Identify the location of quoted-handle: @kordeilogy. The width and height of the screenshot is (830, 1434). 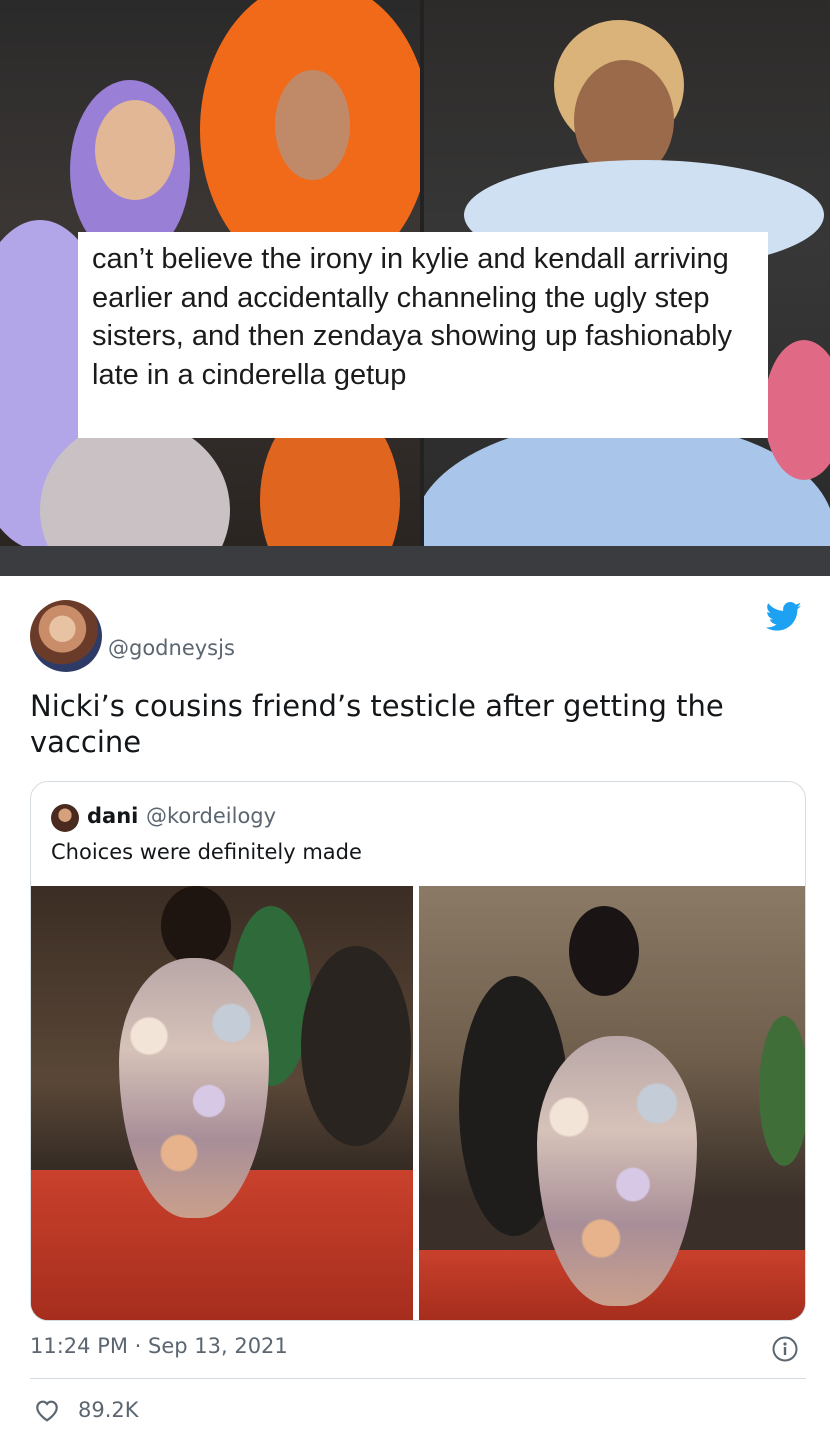
(211, 816).